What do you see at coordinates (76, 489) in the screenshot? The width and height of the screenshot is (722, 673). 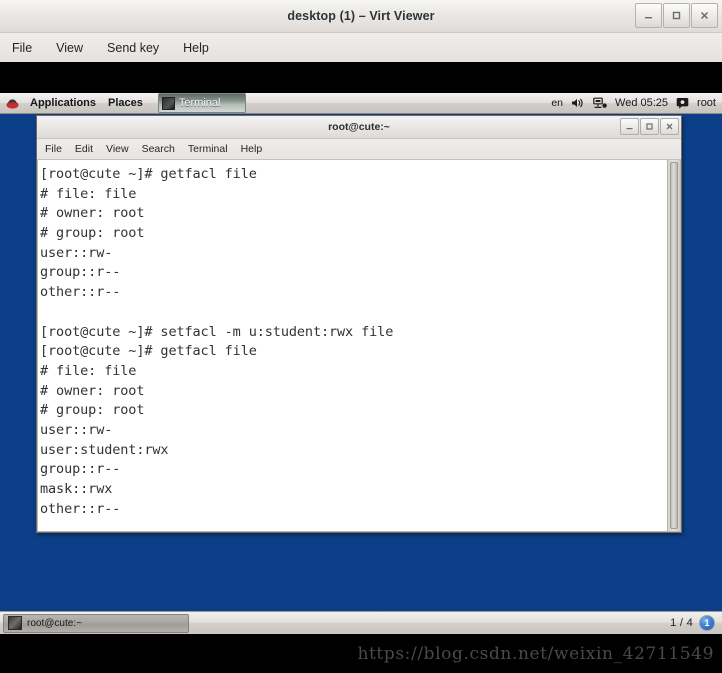 I see `terminal-line: mask::rwx` at bounding box center [76, 489].